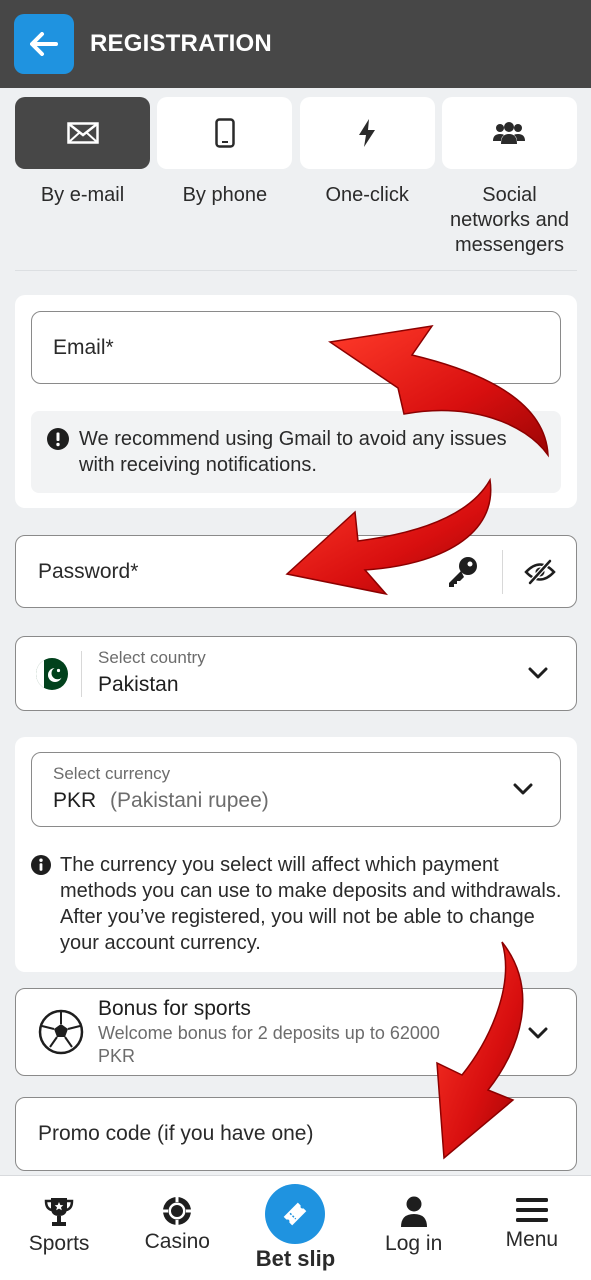 The width and height of the screenshot is (591, 1280). What do you see at coordinates (61, 1032) in the screenshot?
I see `soccer-ball-icon` at bounding box center [61, 1032].